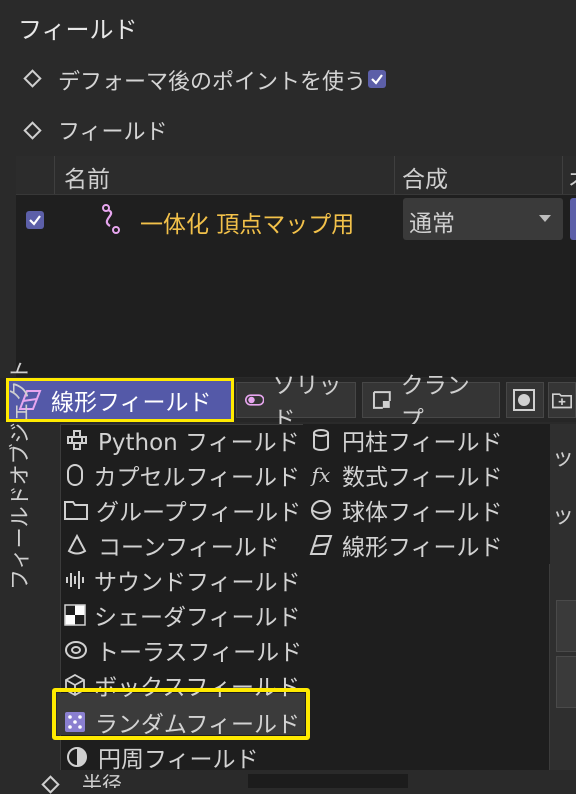 The width and height of the screenshot is (576, 794). I want to click on clamp-icon, so click(381, 400).